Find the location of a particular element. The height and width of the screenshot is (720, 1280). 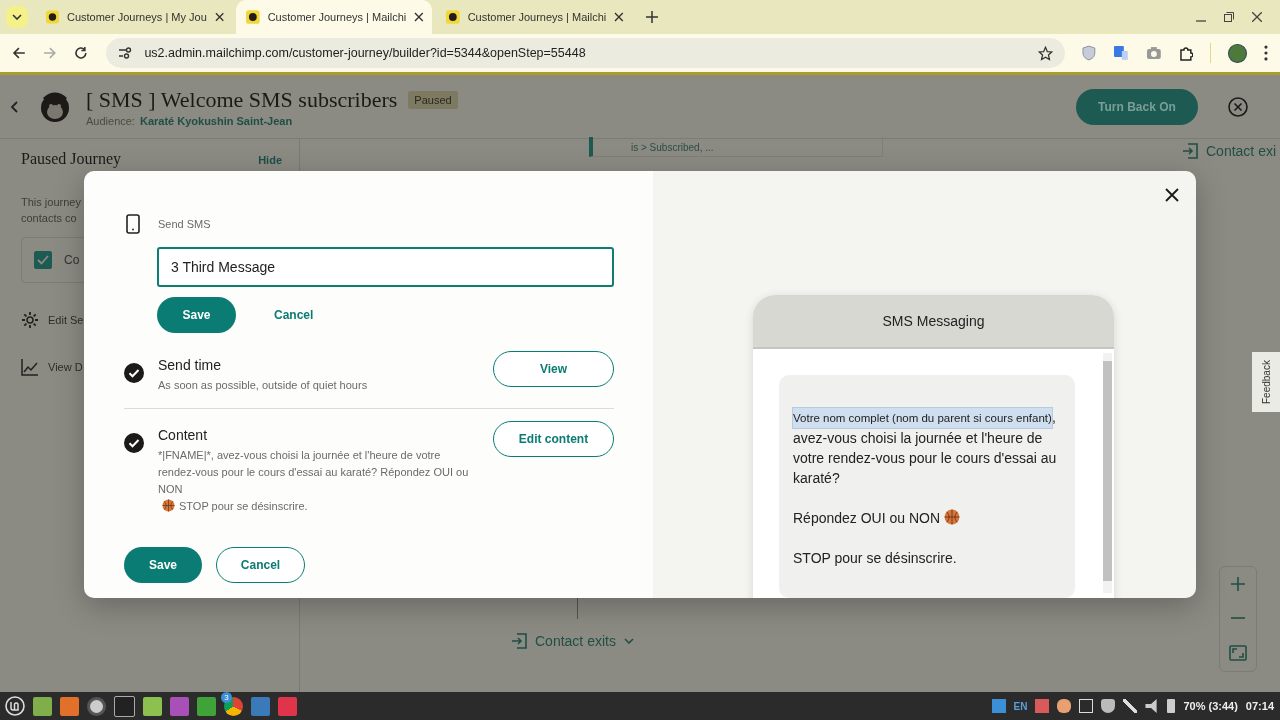

feedback-tab: Feedback is located at coordinates (1266, 382).